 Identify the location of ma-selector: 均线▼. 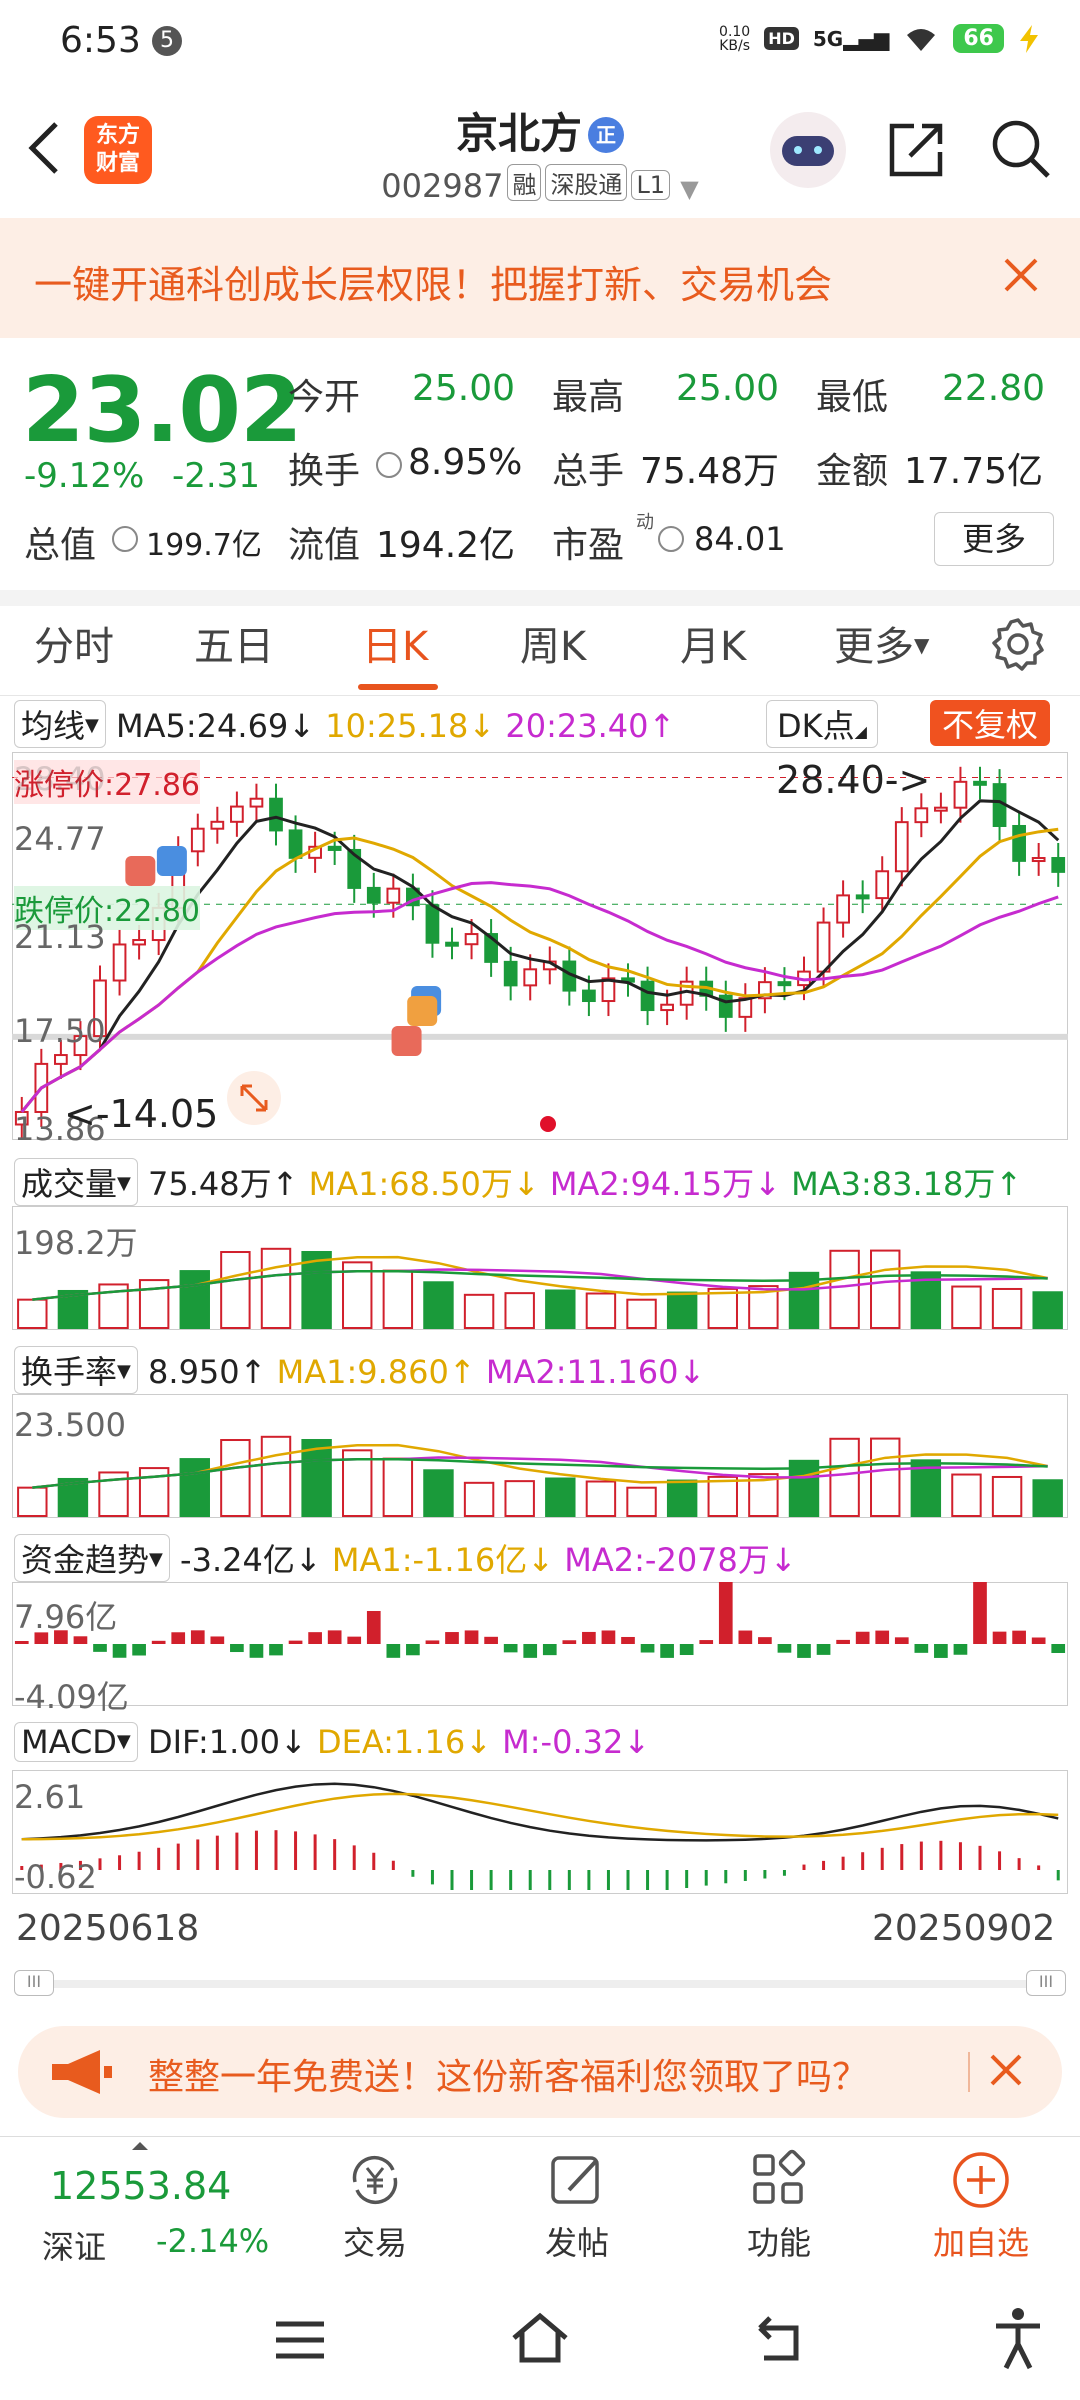
(60, 724).